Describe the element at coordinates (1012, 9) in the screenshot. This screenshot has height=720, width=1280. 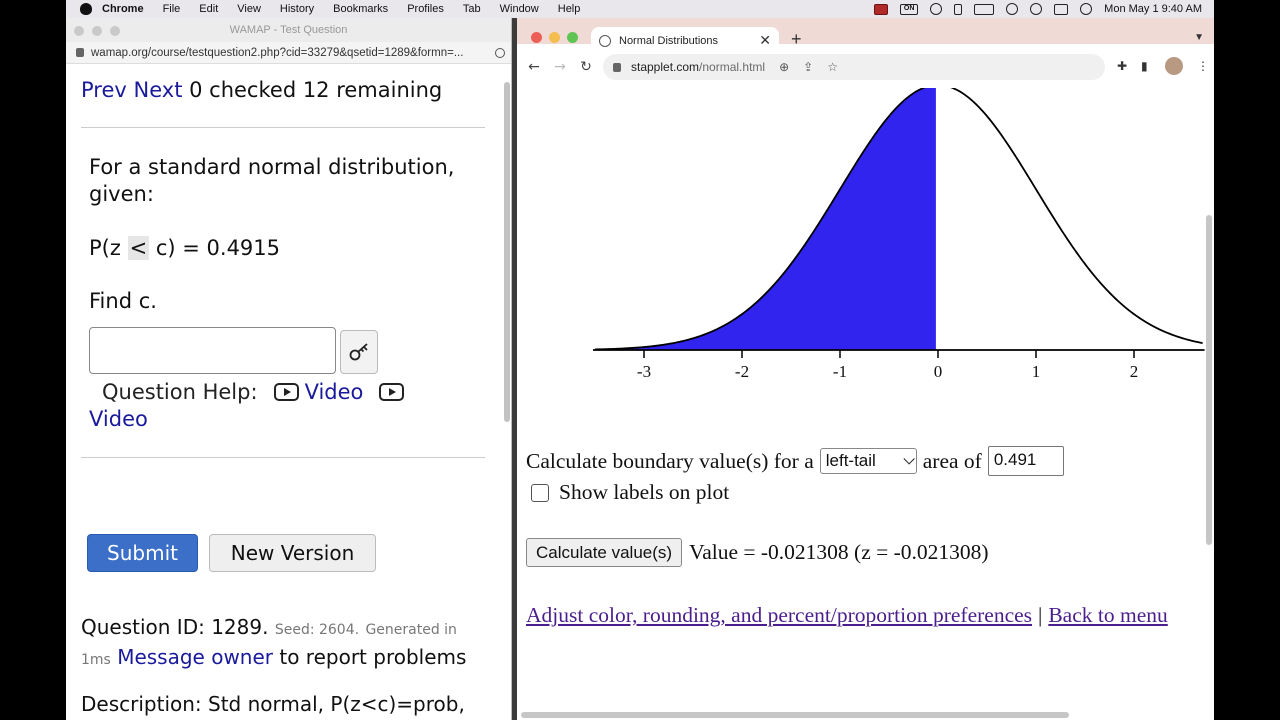
I see `wifi-icon` at that location.